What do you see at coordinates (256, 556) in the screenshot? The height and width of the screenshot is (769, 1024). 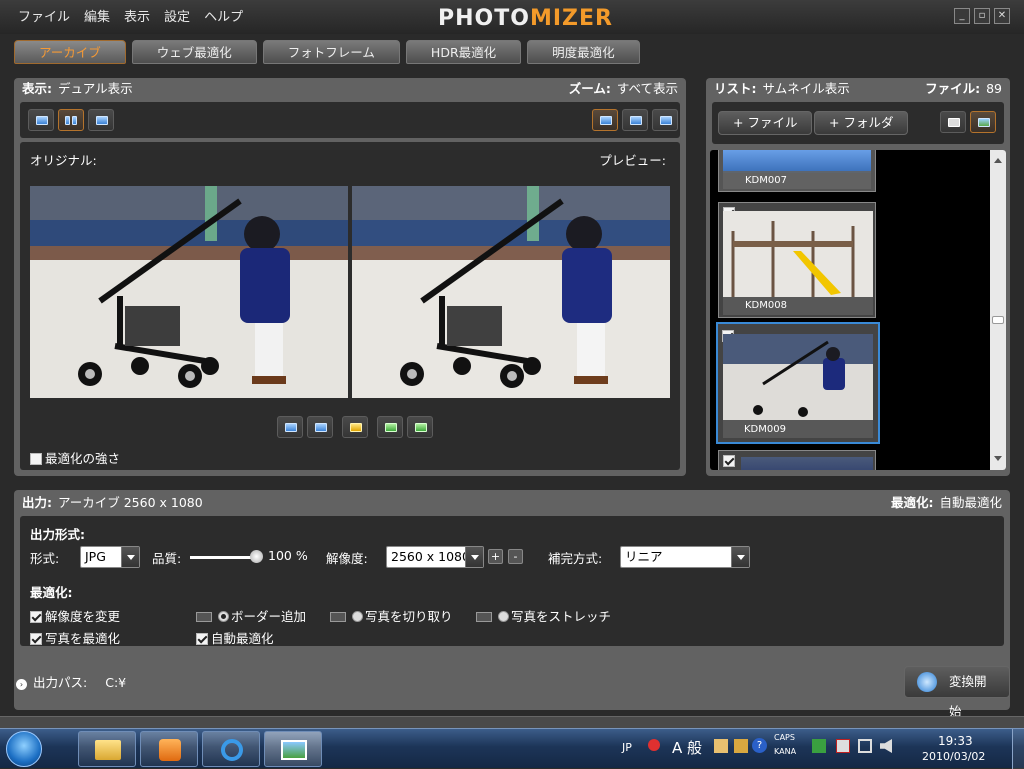 I see `quality-slider-handle` at bounding box center [256, 556].